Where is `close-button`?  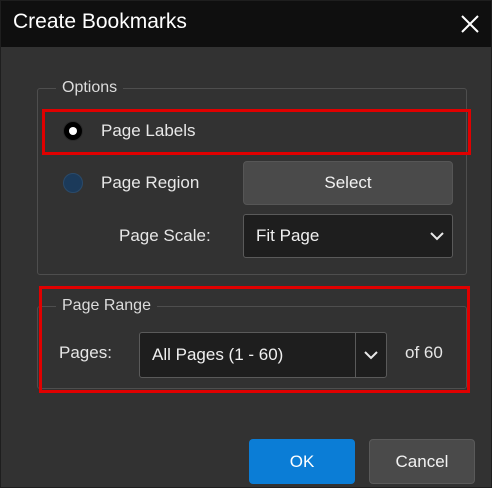 close-button is located at coordinates (470, 24).